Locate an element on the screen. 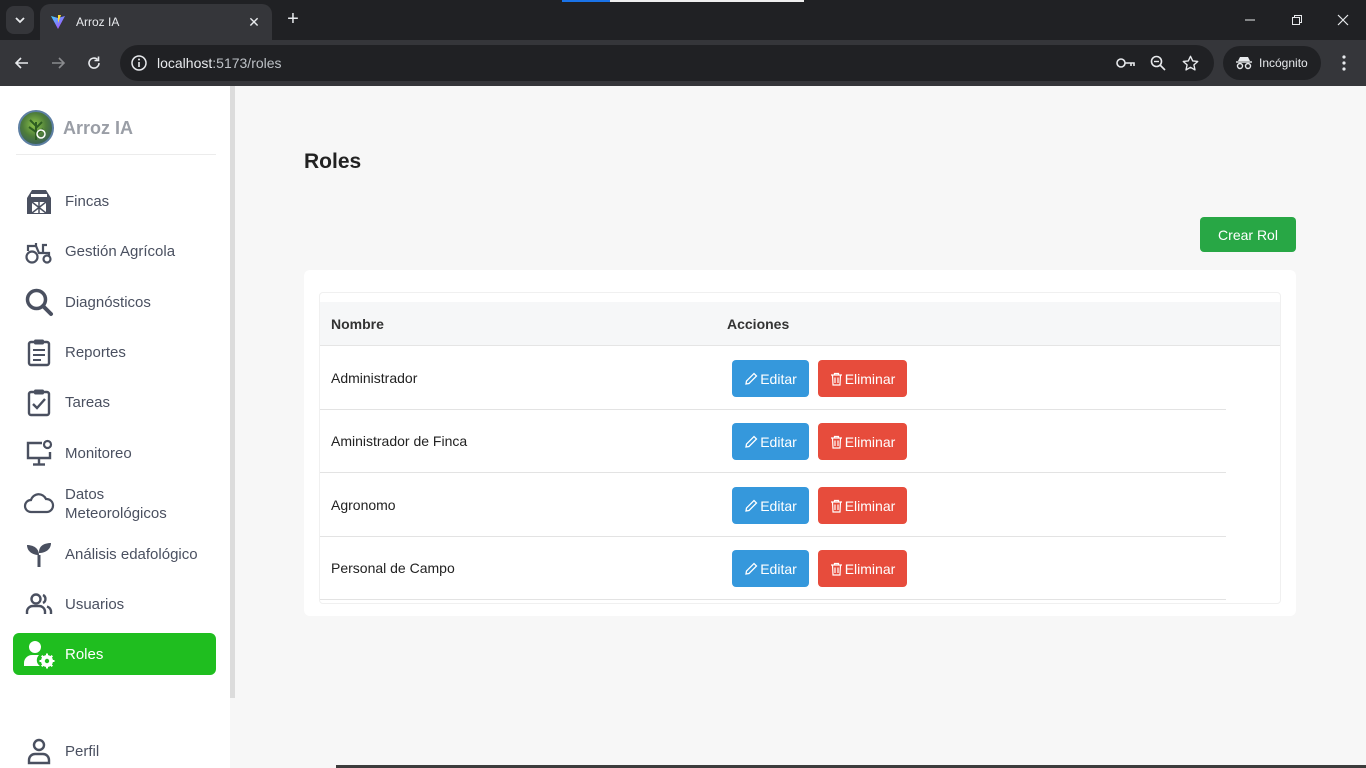 Image resolution: width=1366 pixels, height=768 pixels. more-vert-icon is located at coordinates (1344, 63).